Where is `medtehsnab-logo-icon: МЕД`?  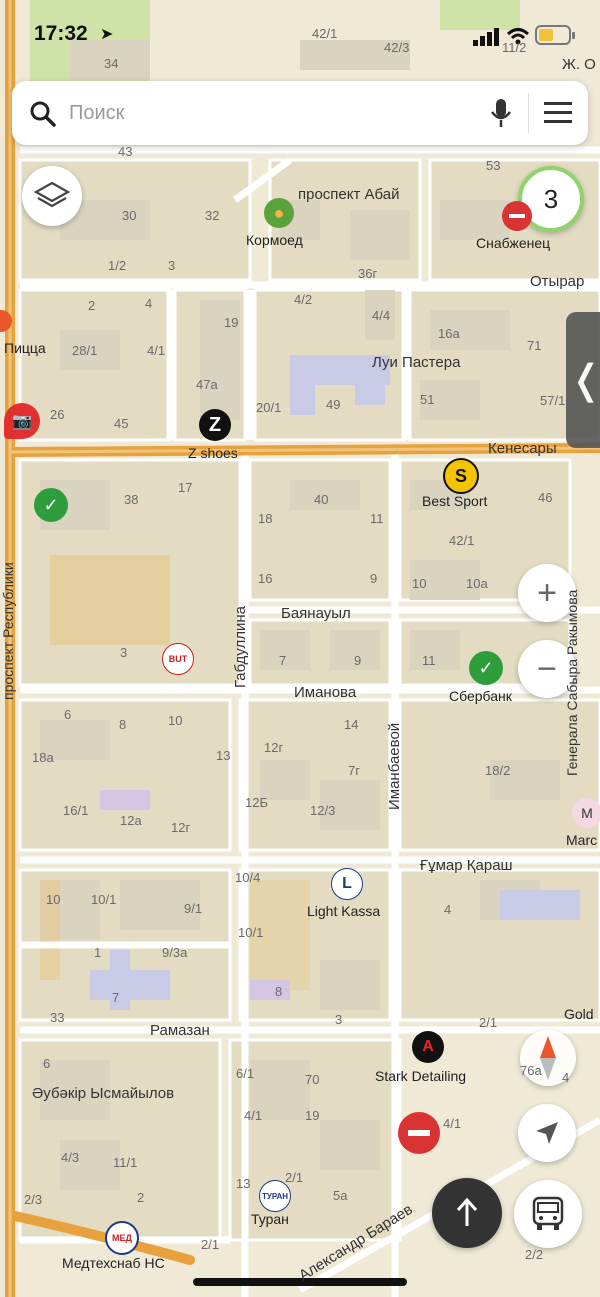 medtehsnab-logo-icon: МЕД is located at coordinates (122, 1238).